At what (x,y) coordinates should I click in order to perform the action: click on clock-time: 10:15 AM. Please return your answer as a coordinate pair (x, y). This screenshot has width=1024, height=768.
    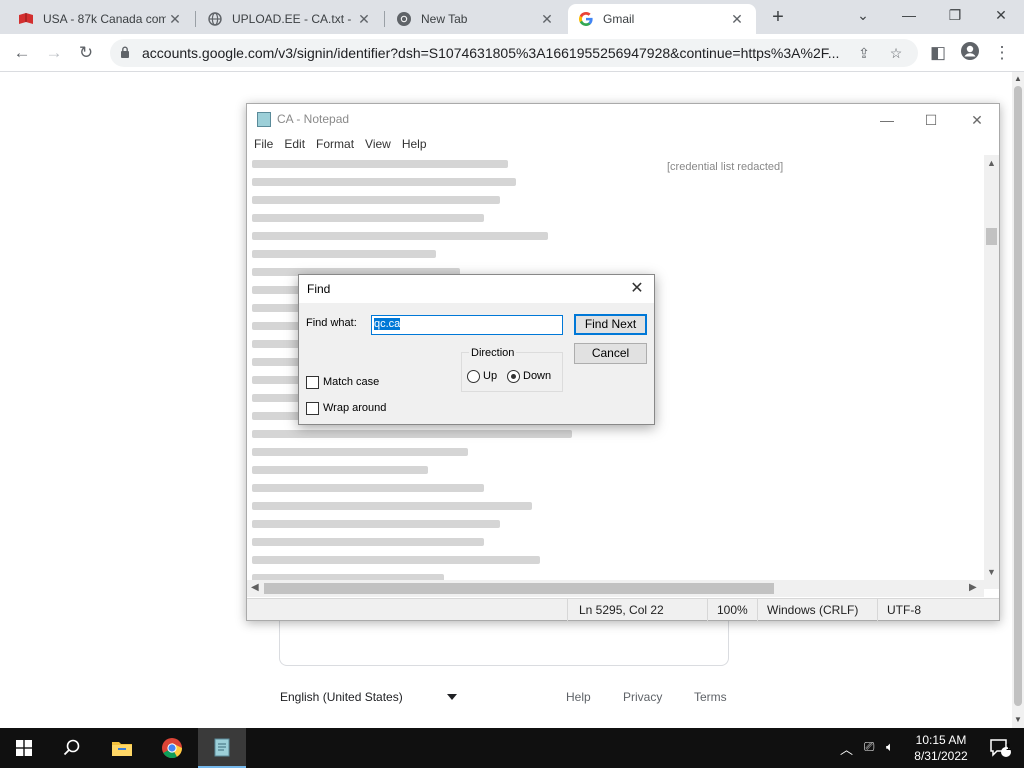
    Looking at the image, I should click on (941, 740).